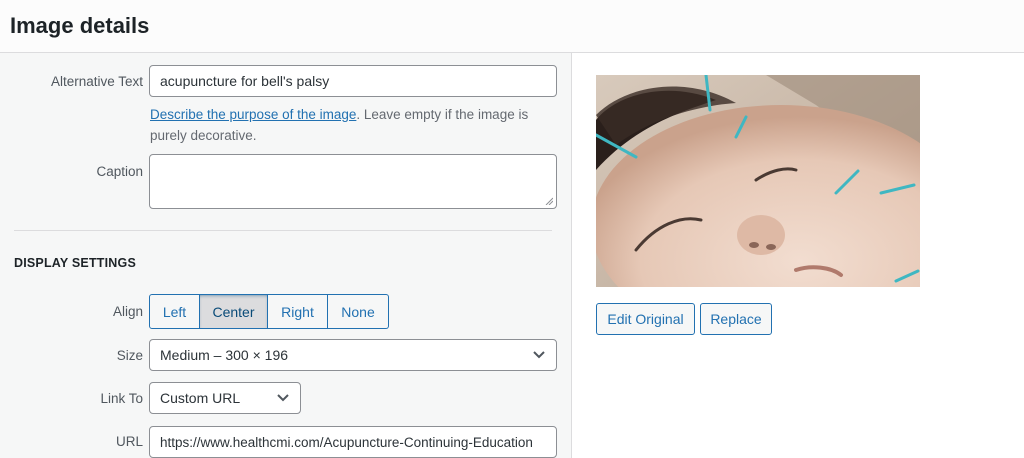 This screenshot has height=458, width=1024. I want to click on caption-textarea, so click(353, 181).